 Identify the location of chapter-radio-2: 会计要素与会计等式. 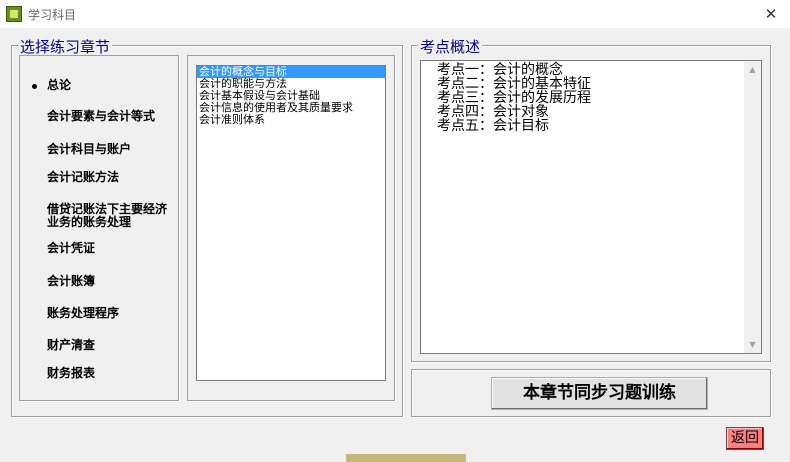
(103, 116).